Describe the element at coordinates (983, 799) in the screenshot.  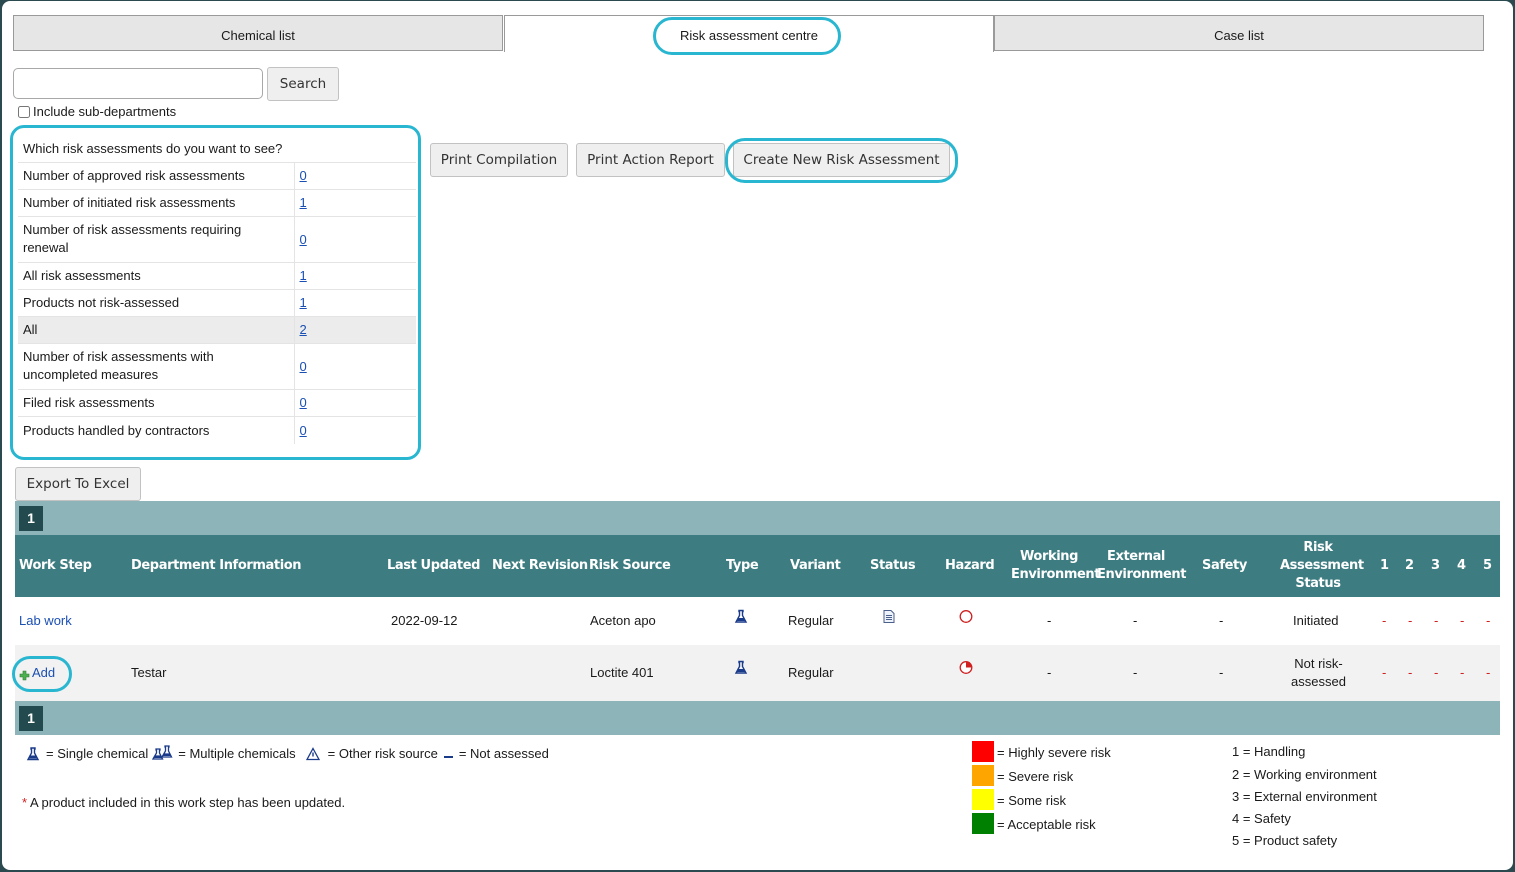
I see `risk-swatch-some` at that location.